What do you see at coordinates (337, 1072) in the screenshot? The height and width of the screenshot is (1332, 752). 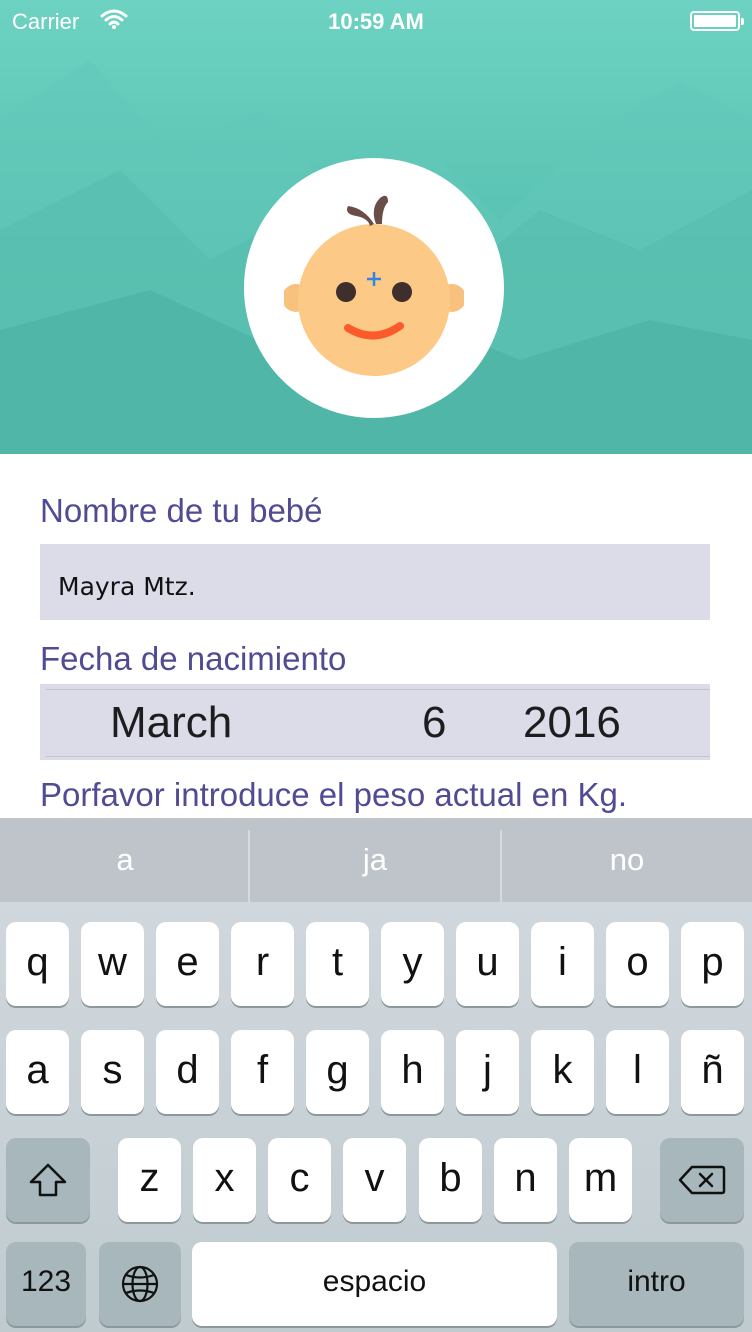 I see `key-g: g` at bounding box center [337, 1072].